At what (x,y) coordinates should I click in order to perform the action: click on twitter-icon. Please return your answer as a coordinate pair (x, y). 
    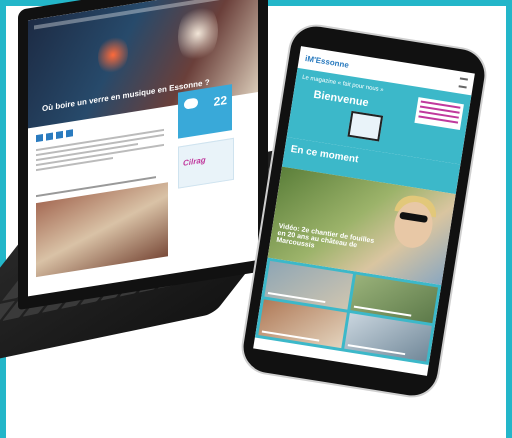
    Looking at the image, I should click on (49, 136).